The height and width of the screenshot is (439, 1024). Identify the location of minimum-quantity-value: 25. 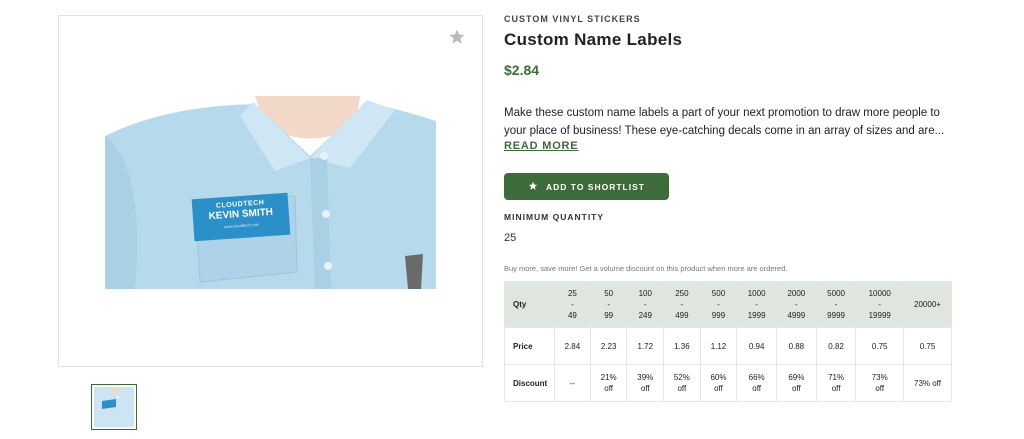
(510, 238).